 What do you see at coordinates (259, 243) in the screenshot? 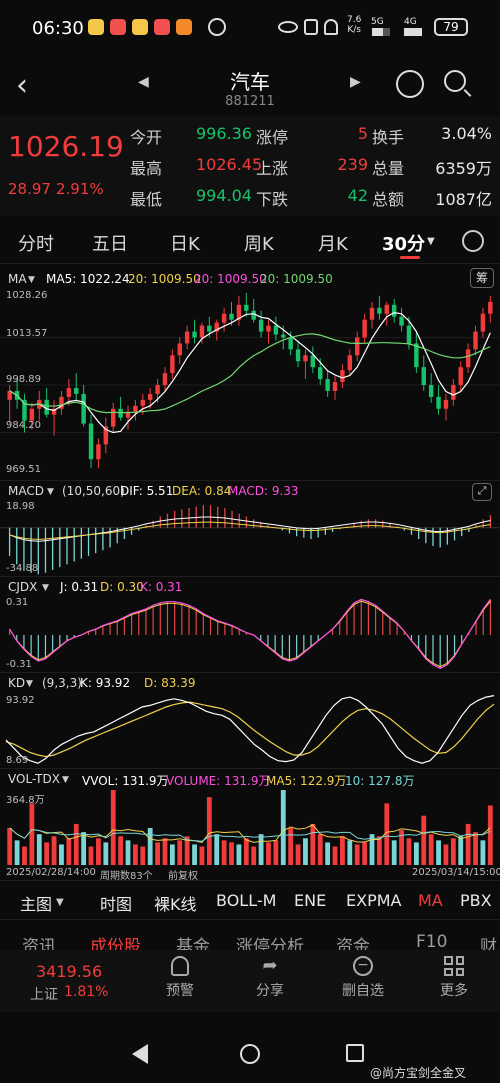
I see `tab-zhouk: 周K` at bounding box center [259, 243].